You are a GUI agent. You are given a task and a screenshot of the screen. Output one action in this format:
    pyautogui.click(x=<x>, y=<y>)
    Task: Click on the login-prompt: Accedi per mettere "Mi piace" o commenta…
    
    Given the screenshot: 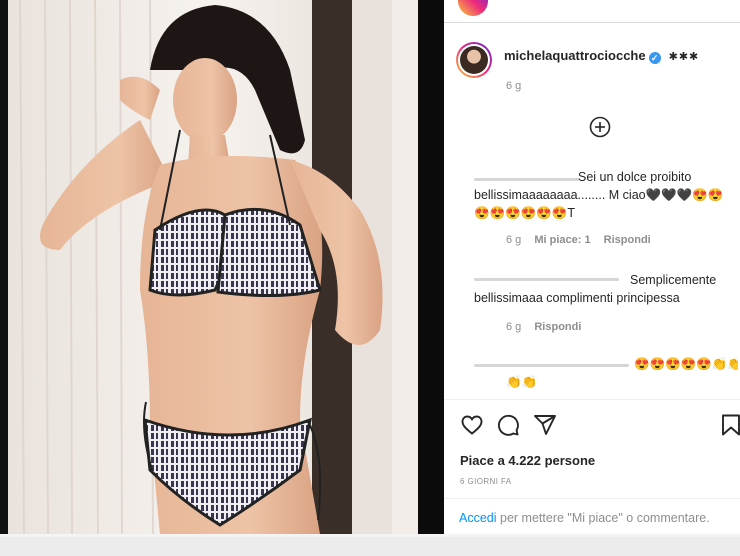 What is the action you would take?
    pyautogui.click(x=592, y=516)
    